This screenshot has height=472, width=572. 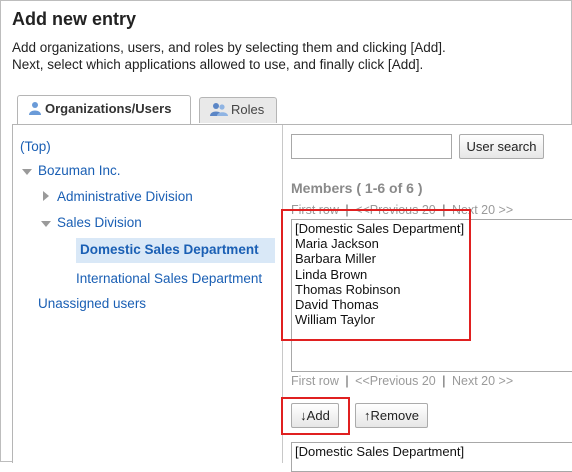 What do you see at coordinates (99, 222) in the screenshot?
I see `tree-item-sales-division: Sales Division` at bounding box center [99, 222].